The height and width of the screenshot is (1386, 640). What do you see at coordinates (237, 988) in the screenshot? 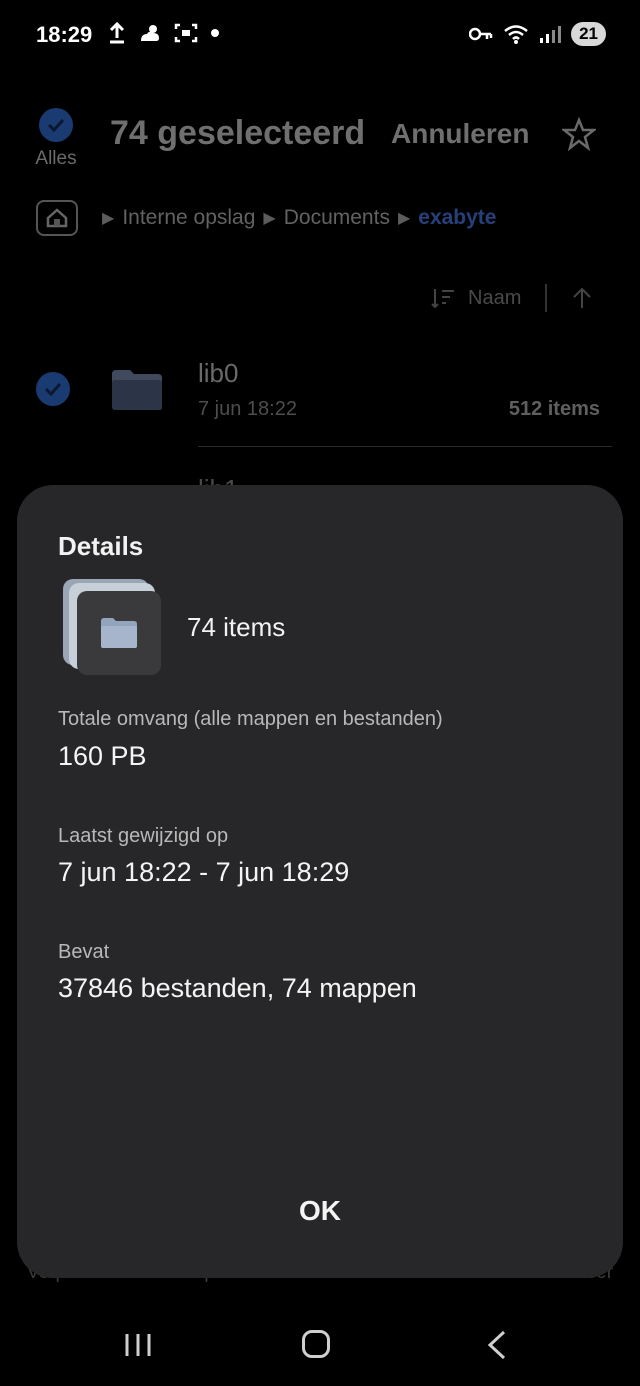
I see `contains-value: 37846 bestanden, 74 mappen` at bounding box center [237, 988].